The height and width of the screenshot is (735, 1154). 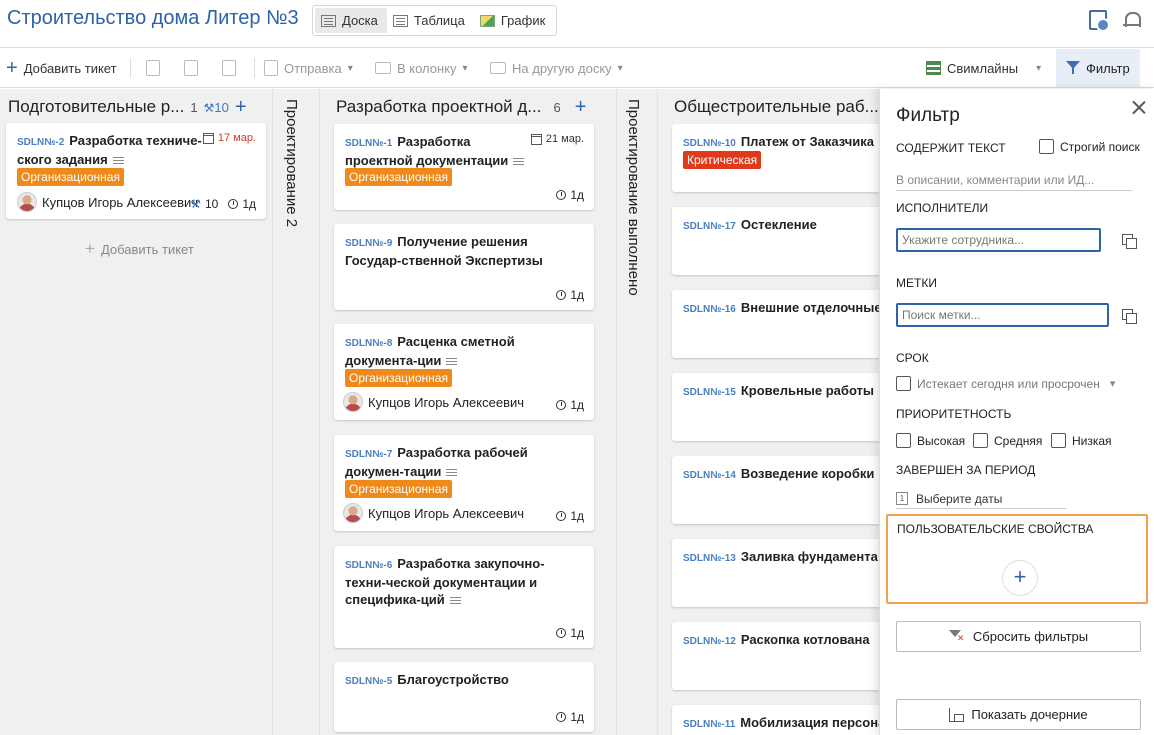 I want to click on strict-search-checkbox: Строгий поиск, so click(x=1089, y=146).